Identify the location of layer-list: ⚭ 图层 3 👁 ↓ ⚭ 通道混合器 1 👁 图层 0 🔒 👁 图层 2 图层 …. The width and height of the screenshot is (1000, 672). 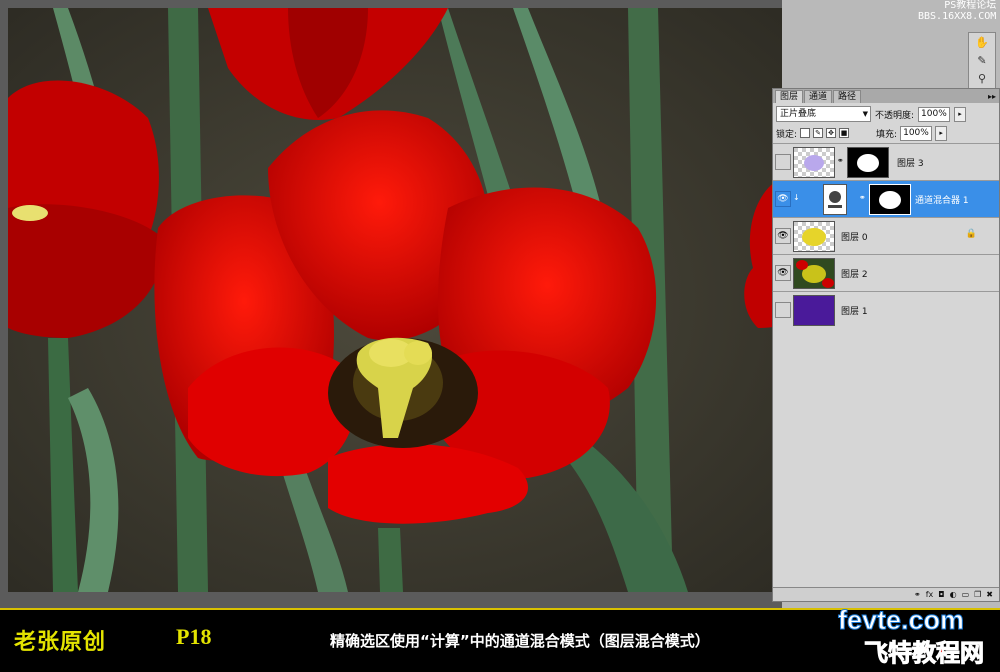
(886, 235).